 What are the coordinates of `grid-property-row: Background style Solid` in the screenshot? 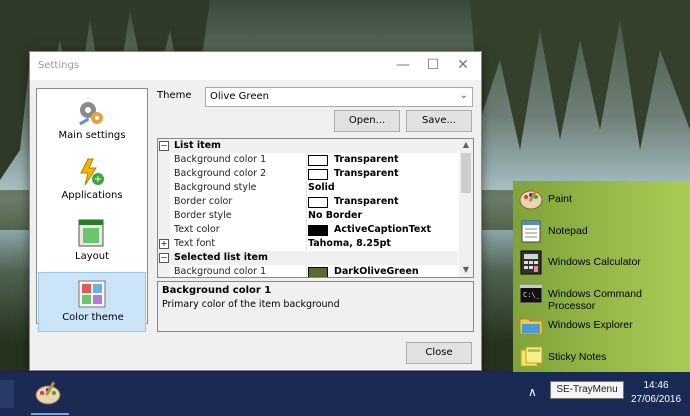 It's located at (308, 188).